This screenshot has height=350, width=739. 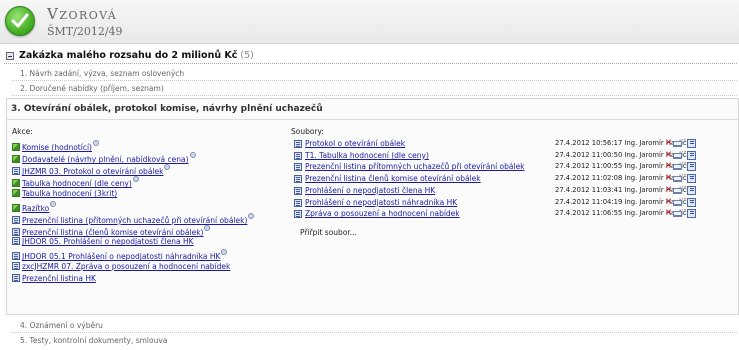 What do you see at coordinates (82, 14) in the screenshot?
I see `case-title: Vzorová` at bounding box center [82, 14].